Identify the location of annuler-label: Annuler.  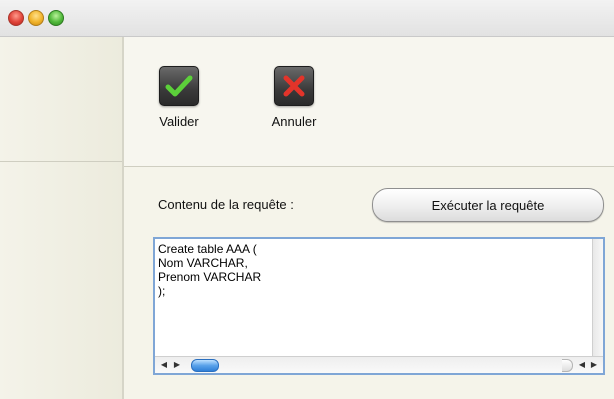
(294, 121).